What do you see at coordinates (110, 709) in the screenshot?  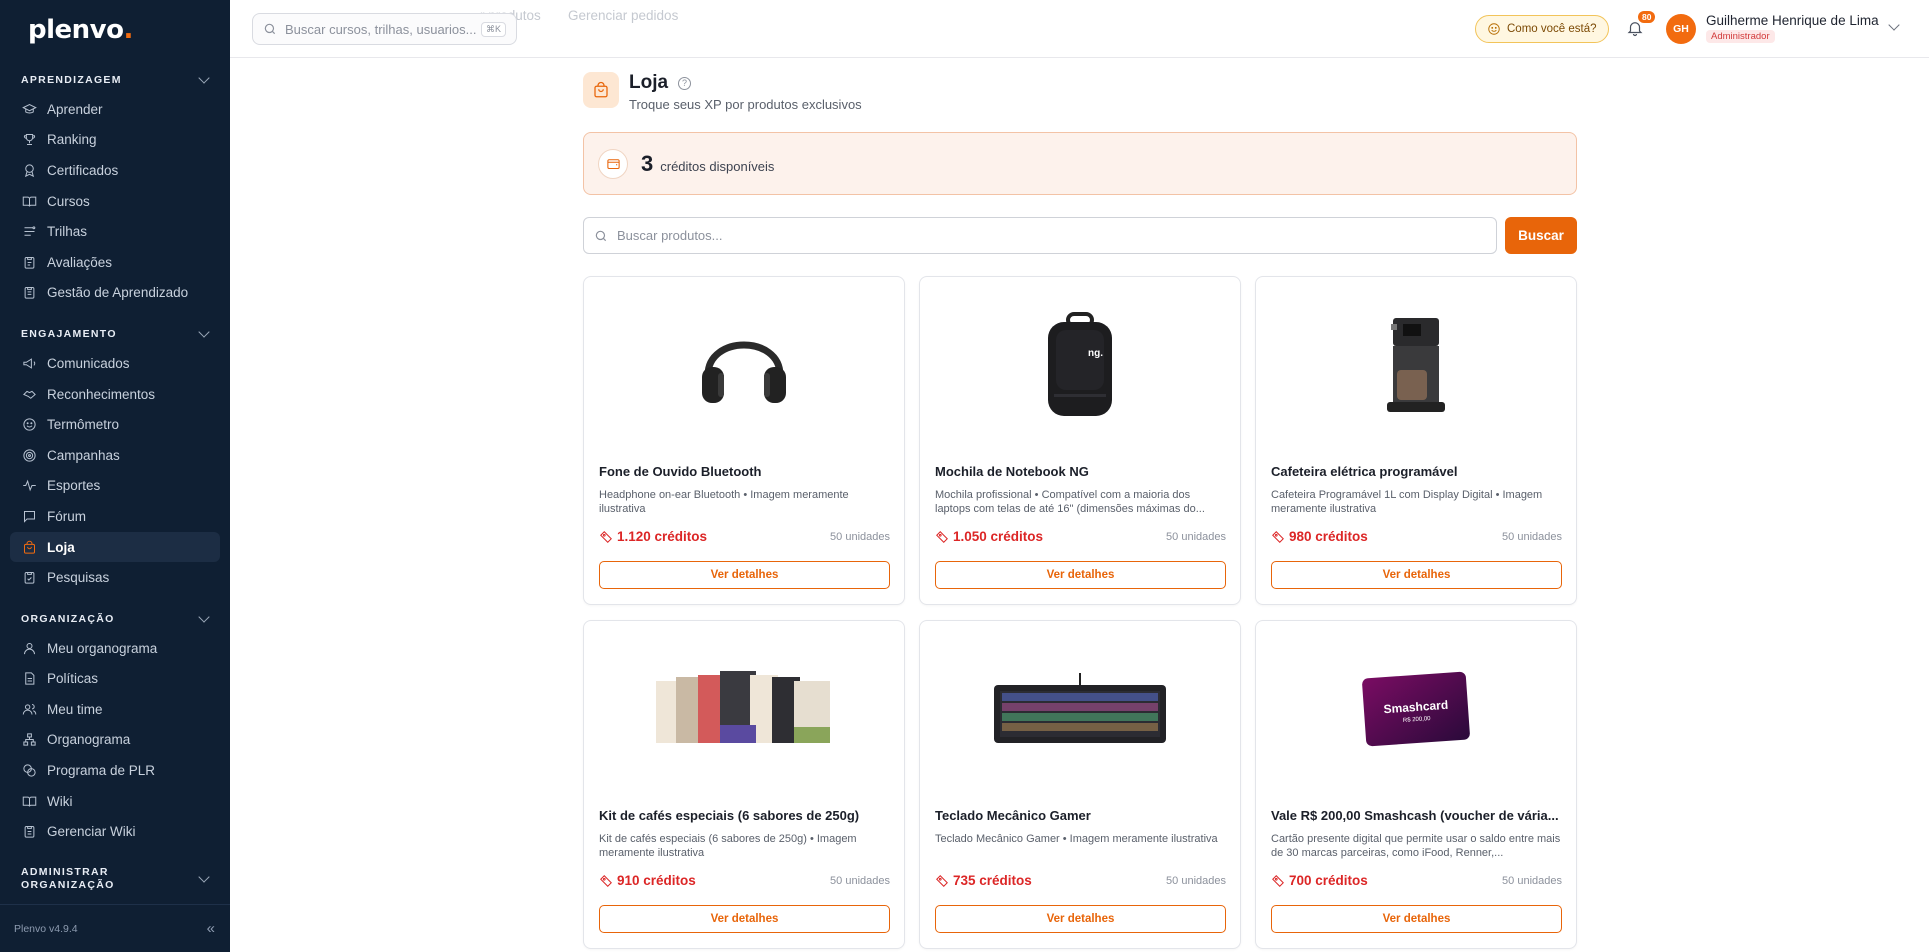 I see `sidebar-item-meu-time: Meu time` at bounding box center [110, 709].